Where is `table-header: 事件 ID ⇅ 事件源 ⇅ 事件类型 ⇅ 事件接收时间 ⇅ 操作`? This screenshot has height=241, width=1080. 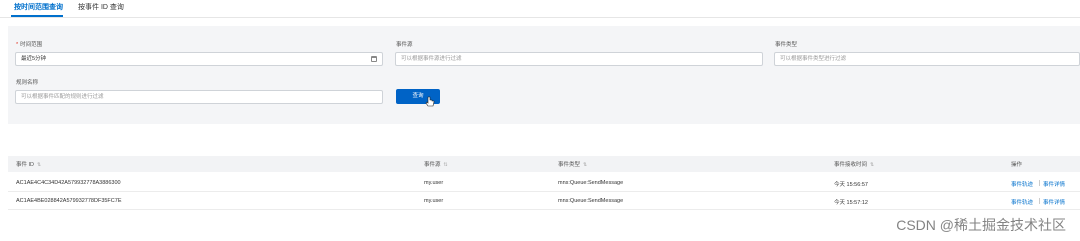 table-header: 事件 ID ⇅ 事件源 ⇅ 事件类型 ⇅ 事件接收时间 ⇅ 操作 is located at coordinates (544, 164).